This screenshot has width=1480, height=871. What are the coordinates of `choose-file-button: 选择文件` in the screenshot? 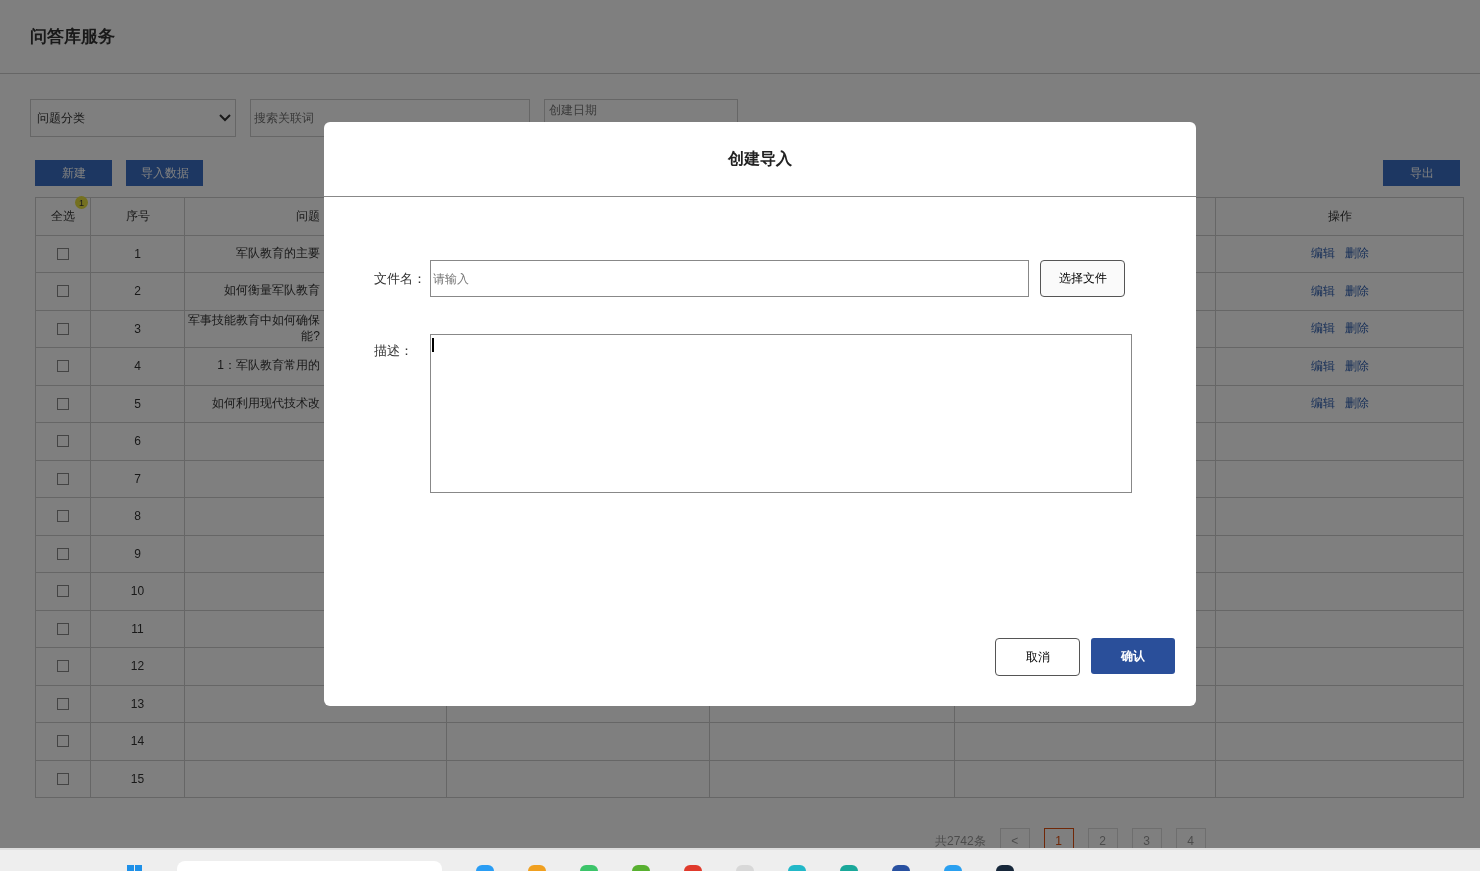 It's located at (1082, 278).